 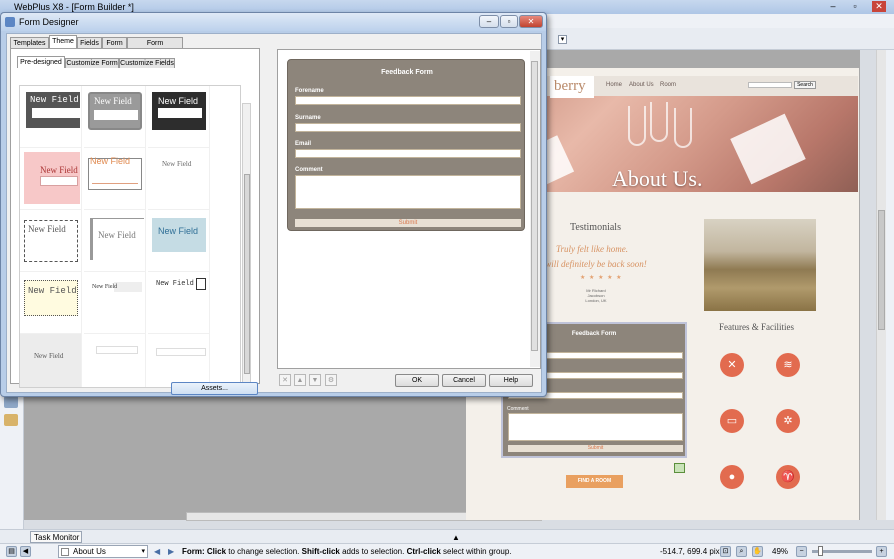 I want to click on preview-submit-button: Submit, so click(x=408, y=223).